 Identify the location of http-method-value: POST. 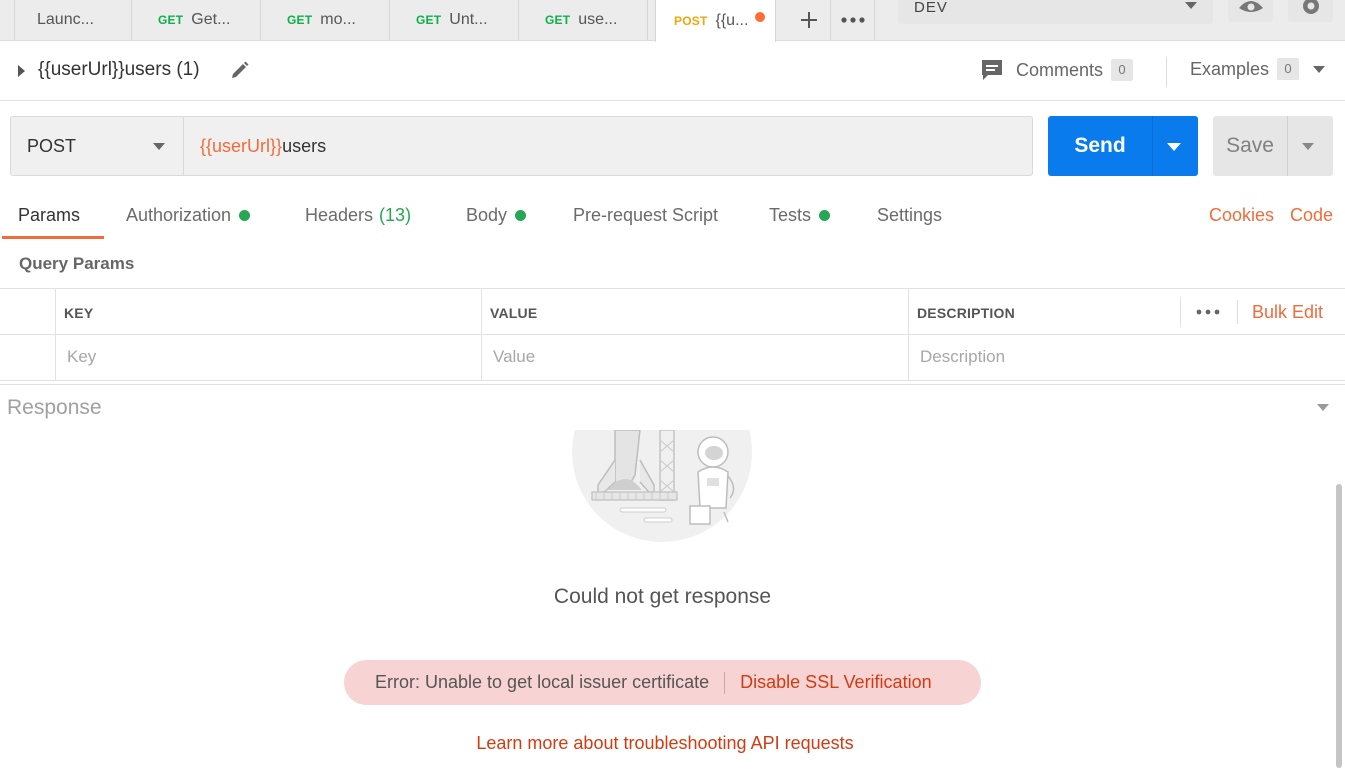
(52, 145).